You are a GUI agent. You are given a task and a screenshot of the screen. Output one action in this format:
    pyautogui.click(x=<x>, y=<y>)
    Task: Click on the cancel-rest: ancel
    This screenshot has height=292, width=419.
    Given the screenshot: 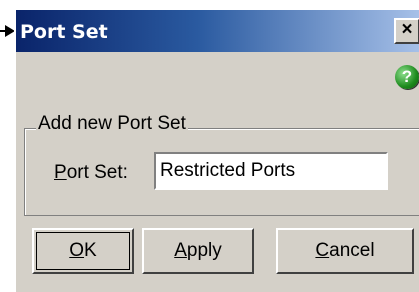 What is the action you would take?
    pyautogui.click(x=352, y=250)
    